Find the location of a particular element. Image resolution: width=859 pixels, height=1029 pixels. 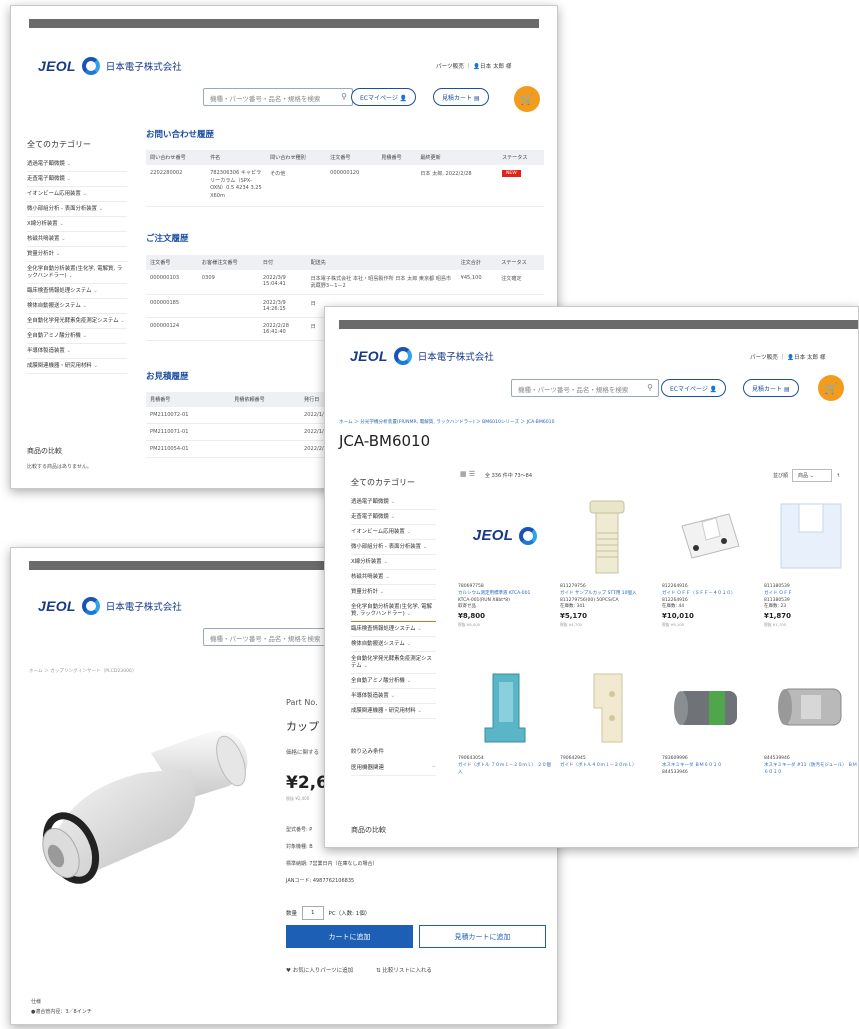

product-name-link: ガイド サンプルカップ STT用 10個入 is located at coordinates (607, 594).